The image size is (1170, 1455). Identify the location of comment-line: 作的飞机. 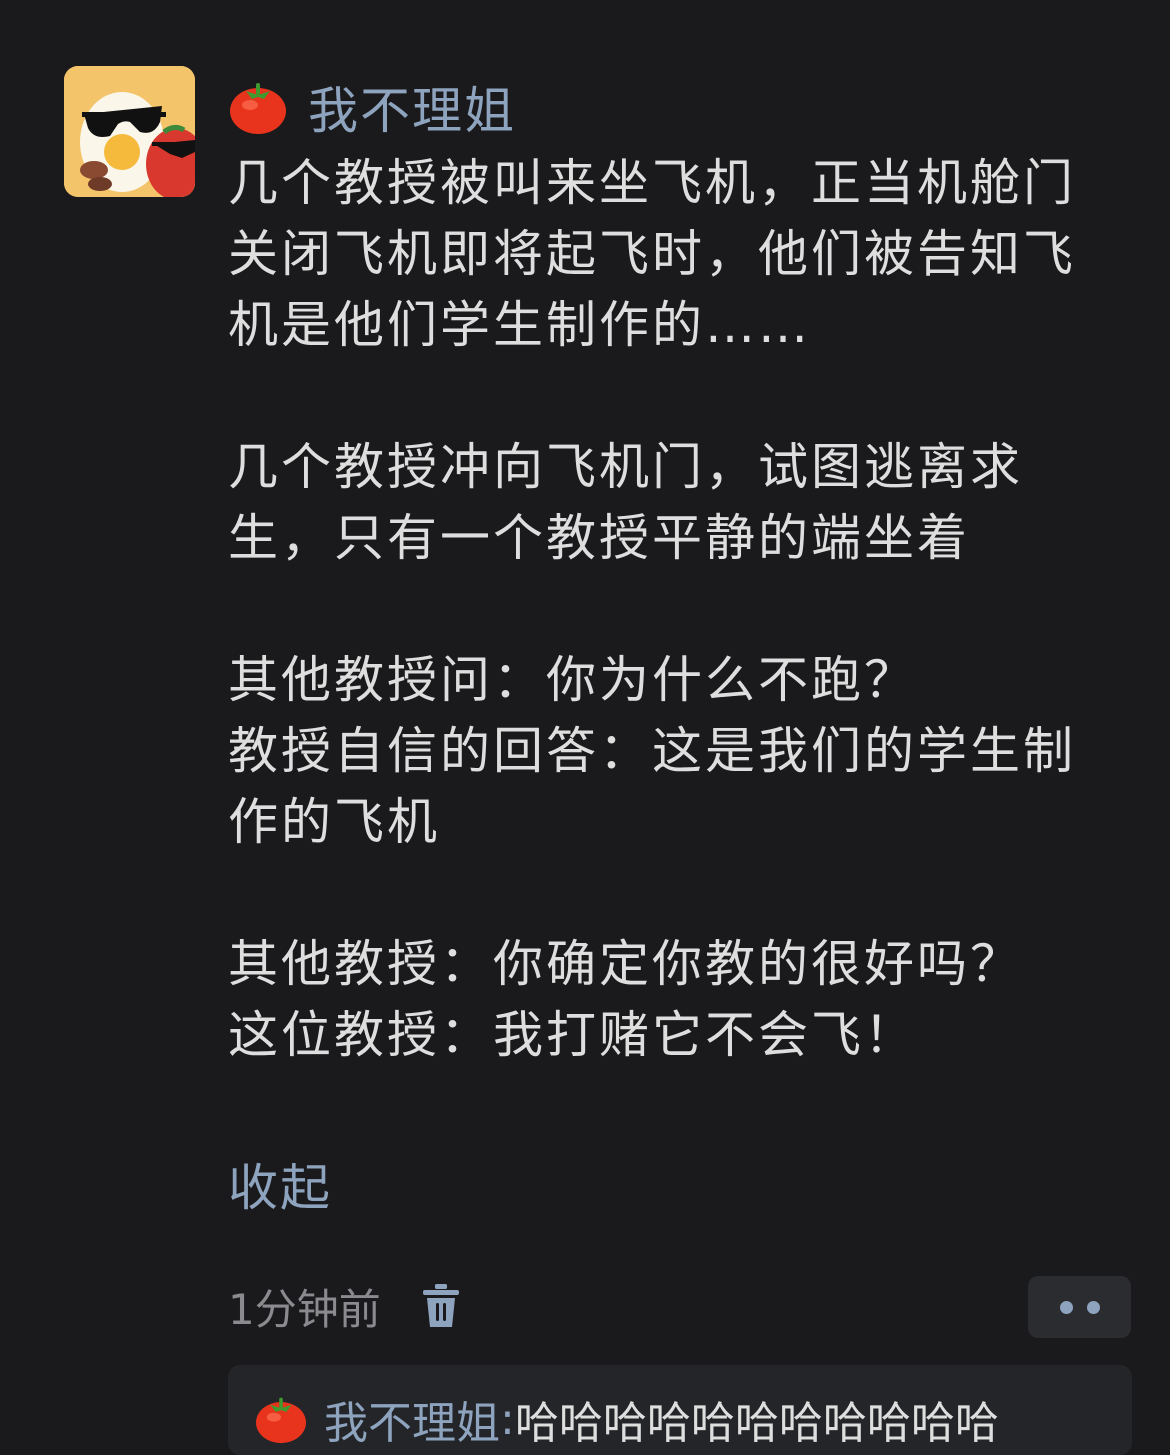
(334, 822).